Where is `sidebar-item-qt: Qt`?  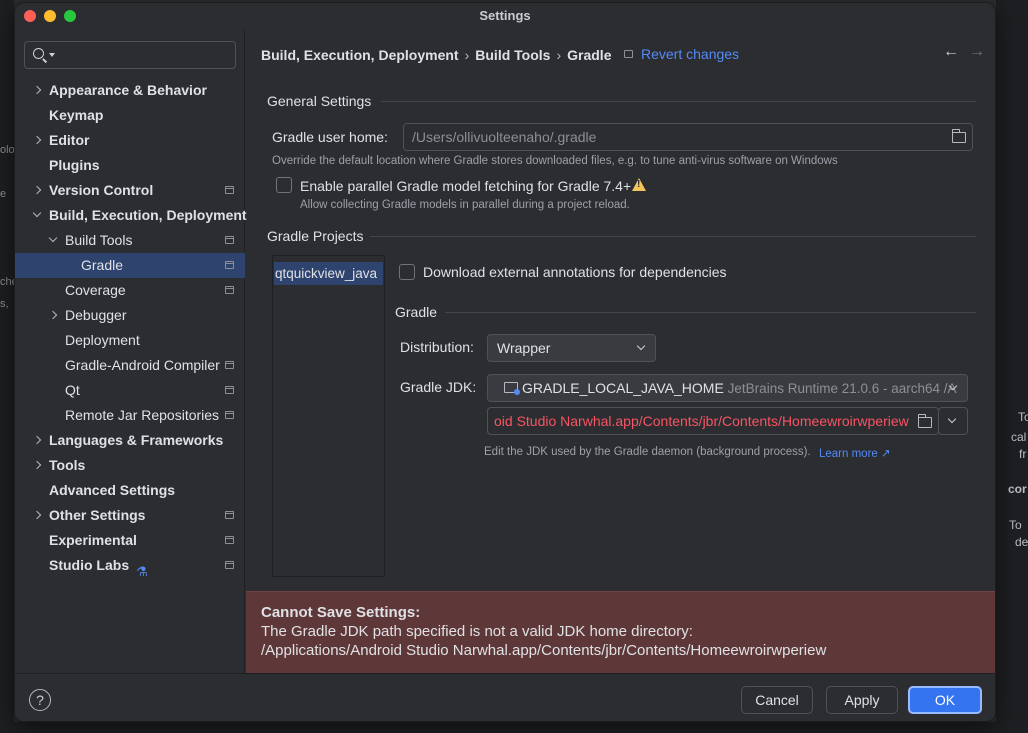 sidebar-item-qt: Qt is located at coordinates (130, 390).